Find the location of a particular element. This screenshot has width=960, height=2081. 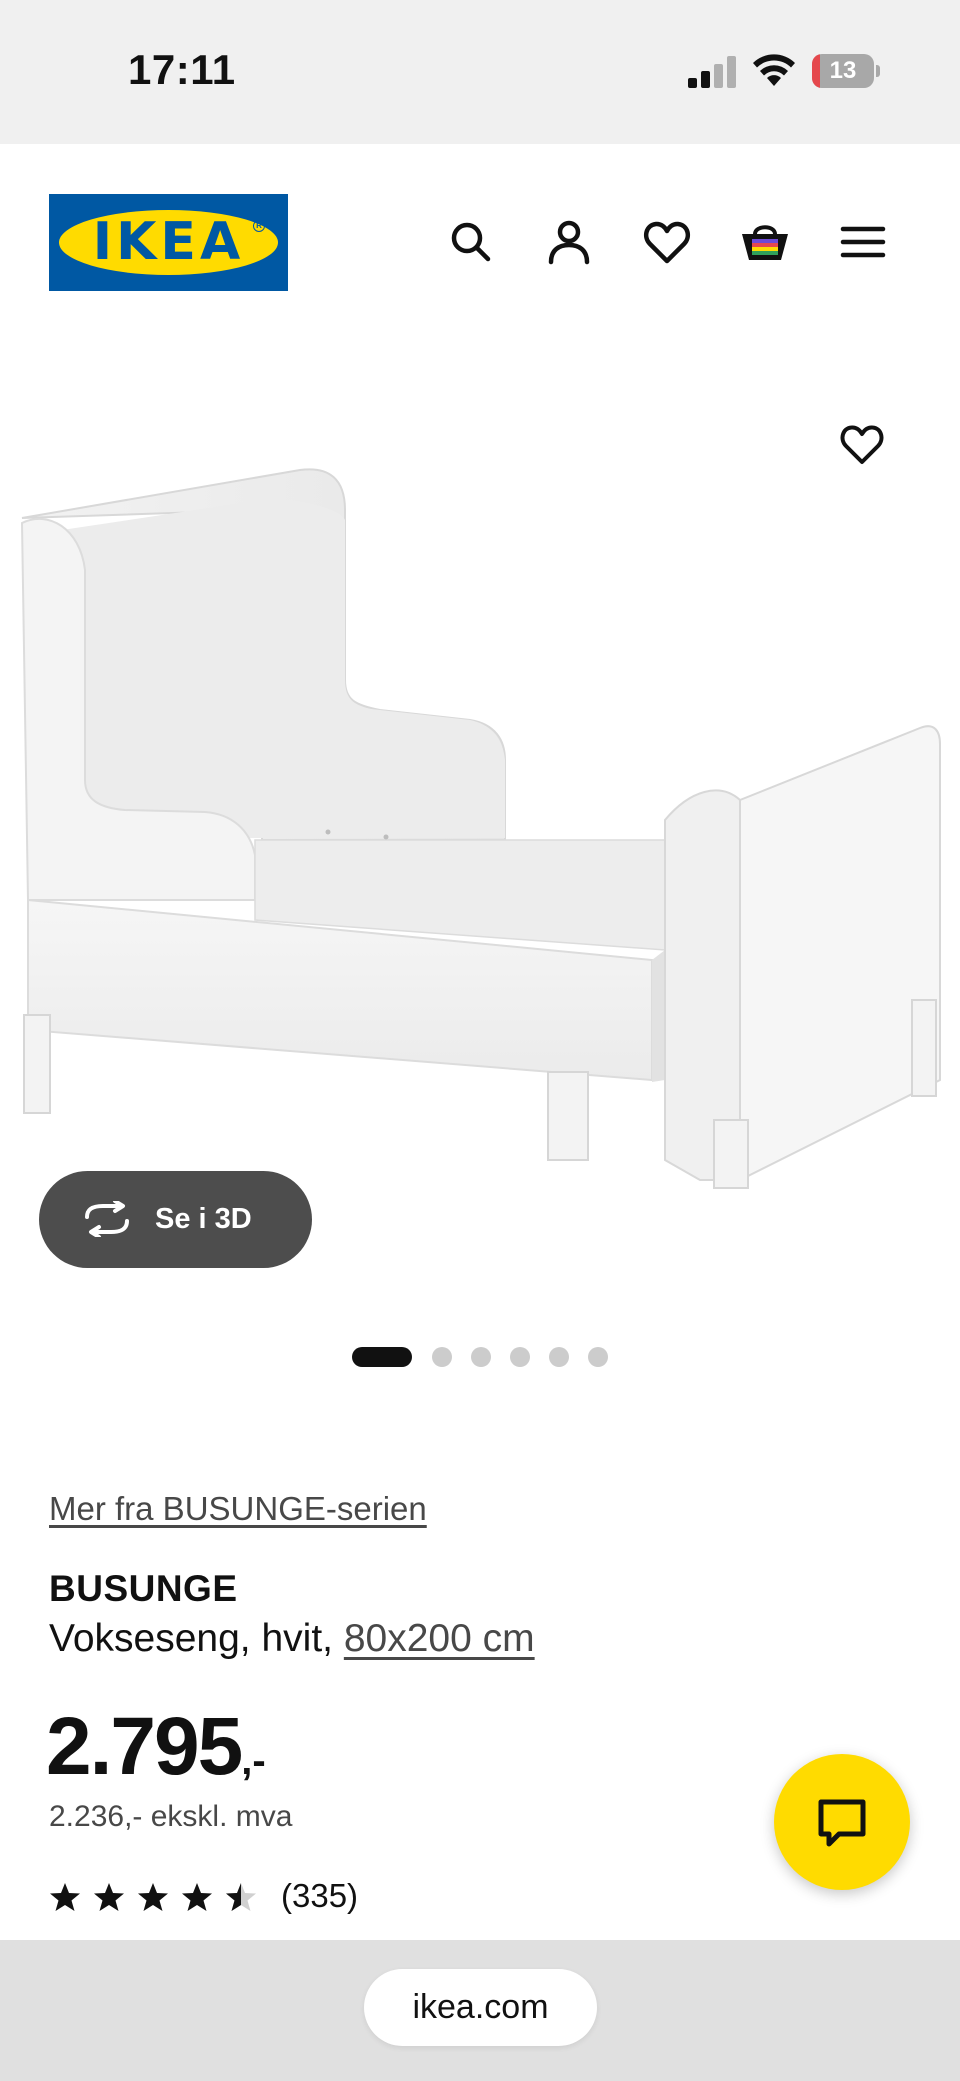

search-icon is located at coordinates (471, 242).